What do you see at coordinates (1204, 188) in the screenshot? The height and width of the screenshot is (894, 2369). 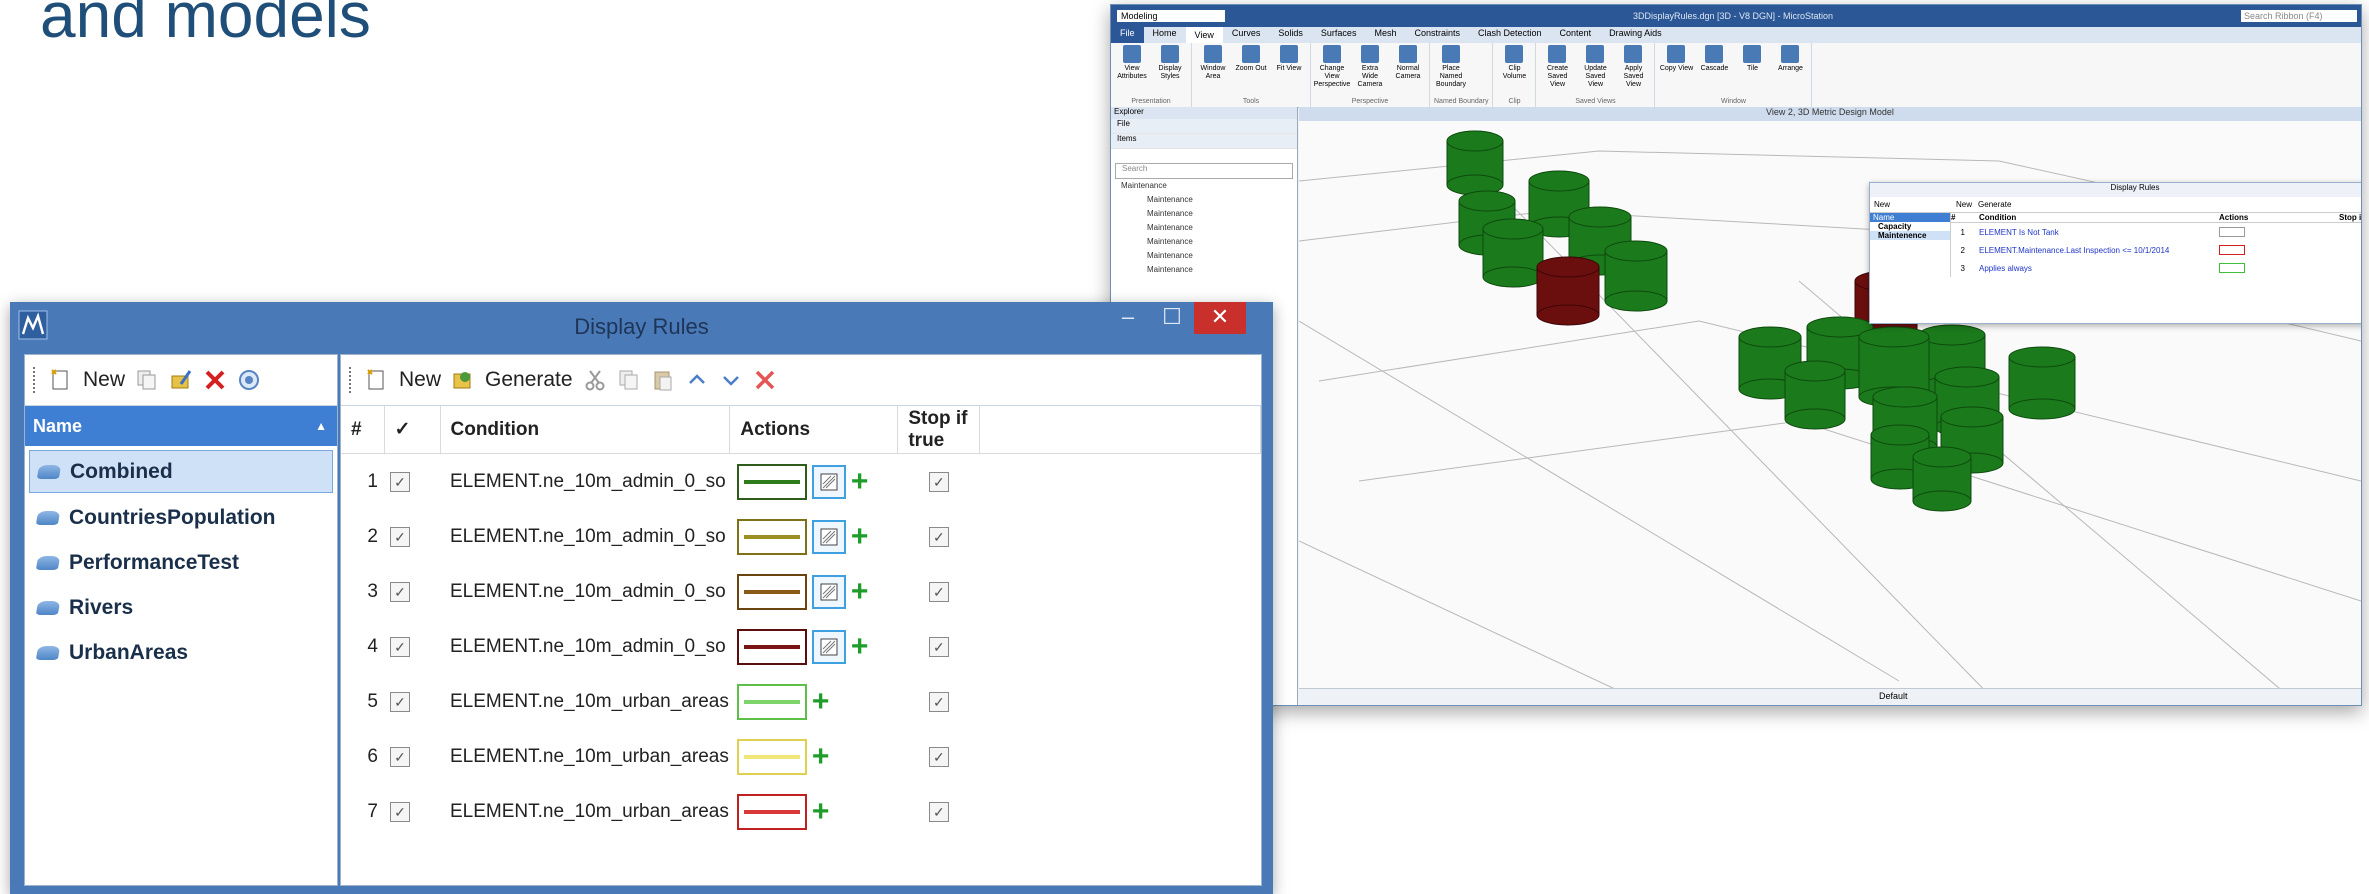 I see `tree-root: Maintenance` at bounding box center [1204, 188].